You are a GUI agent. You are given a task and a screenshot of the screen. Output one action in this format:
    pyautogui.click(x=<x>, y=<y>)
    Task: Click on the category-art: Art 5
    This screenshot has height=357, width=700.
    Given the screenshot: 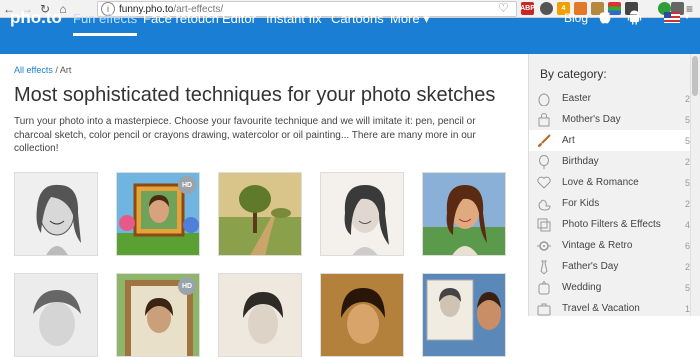 What is the action you would take?
    pyautogui.click(x=614, y=140)
    